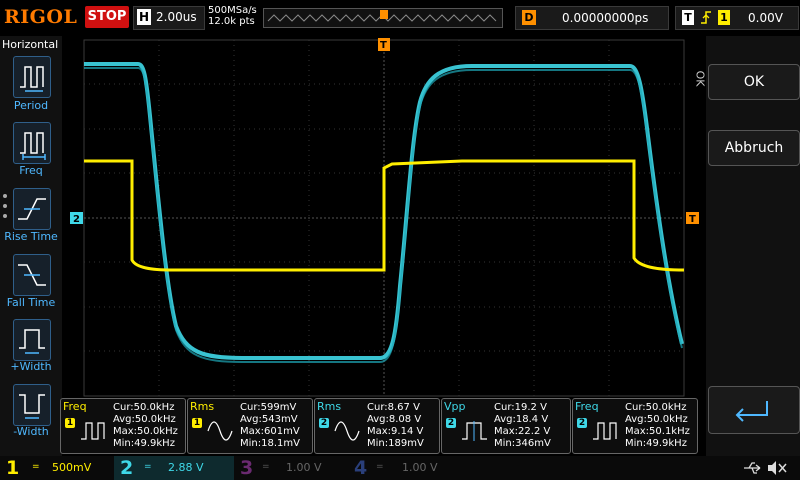 This screenshot has height=480, width=800. I want to click on channel-1-number: 1, so click(13, 468).